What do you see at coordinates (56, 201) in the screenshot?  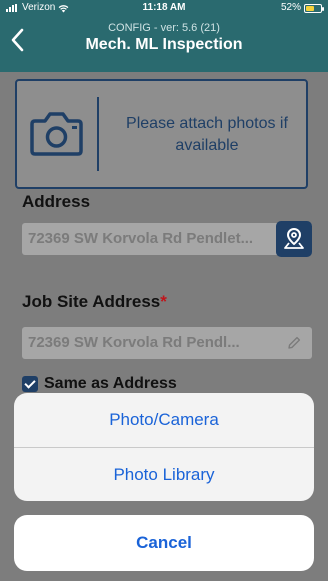 I see `address-label: Address` at bounding box center [56, 201].